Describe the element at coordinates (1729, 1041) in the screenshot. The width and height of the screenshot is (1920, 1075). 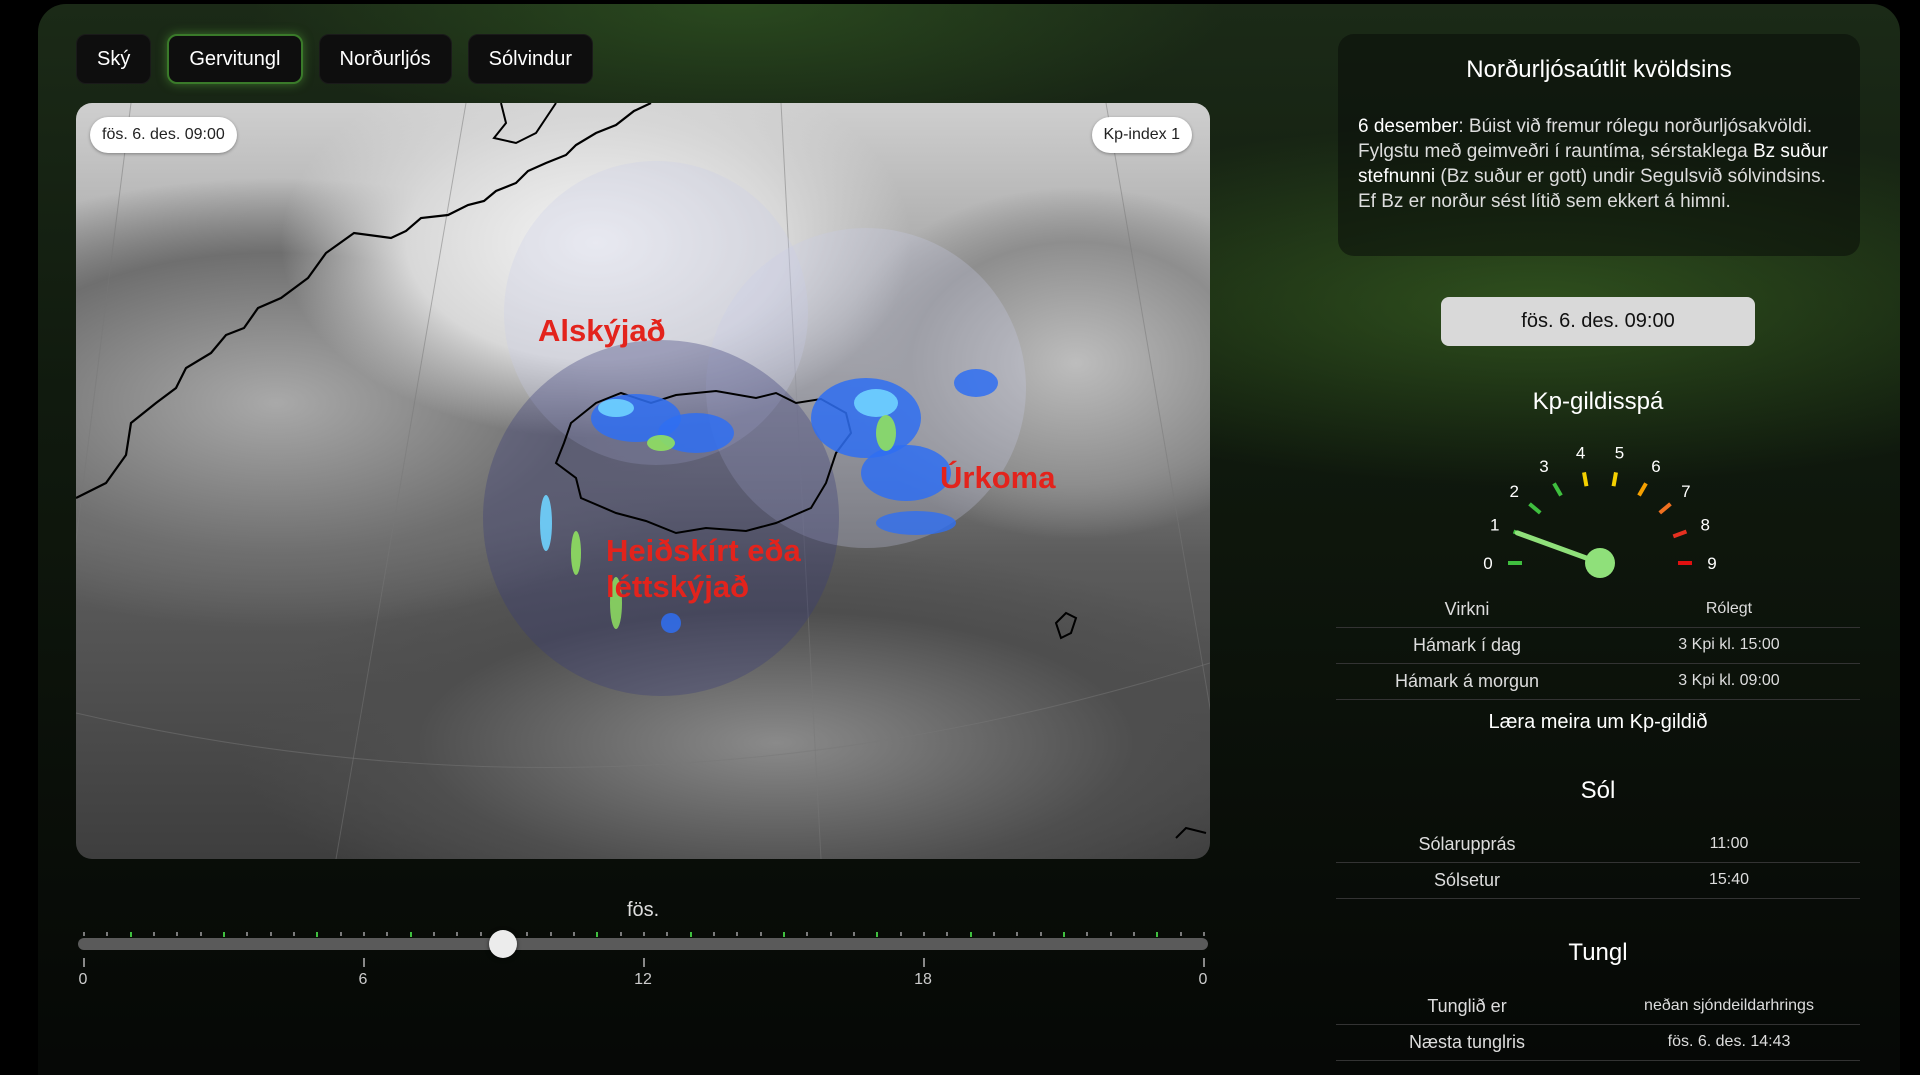
I see `moonrise-value: fös. 6. des. 14:43` at that location.